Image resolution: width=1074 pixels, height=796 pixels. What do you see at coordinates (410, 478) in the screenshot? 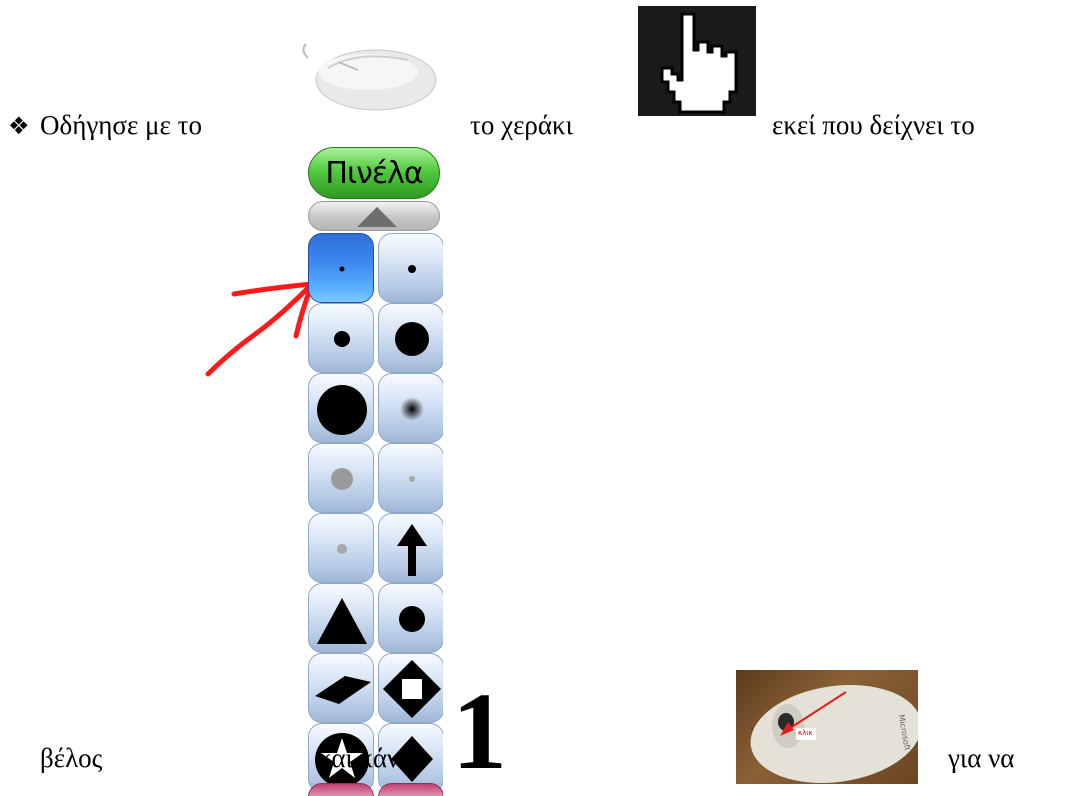
I see `brush-dot-gray-tiny` at bounding box center [410, 478].